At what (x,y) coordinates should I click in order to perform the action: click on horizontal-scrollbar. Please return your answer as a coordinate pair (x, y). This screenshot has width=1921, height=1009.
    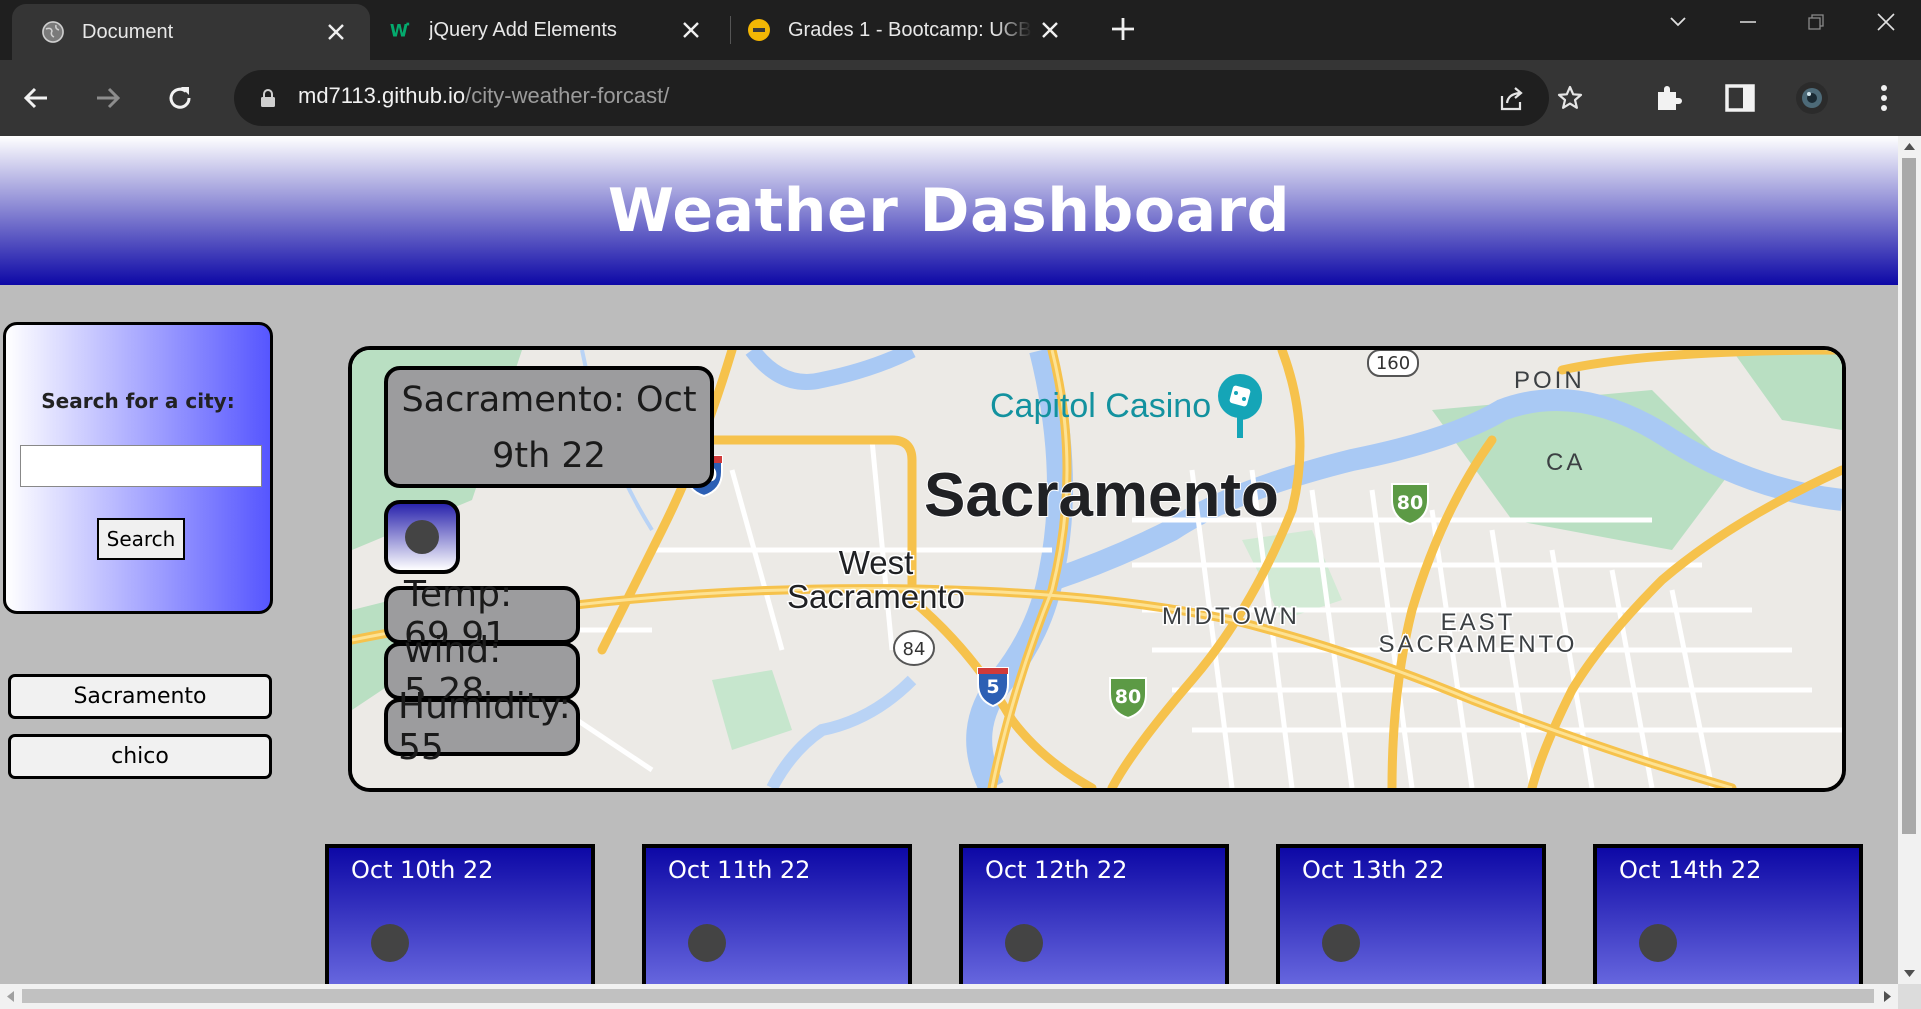
    Looking at the image, I should click on (949, 996).